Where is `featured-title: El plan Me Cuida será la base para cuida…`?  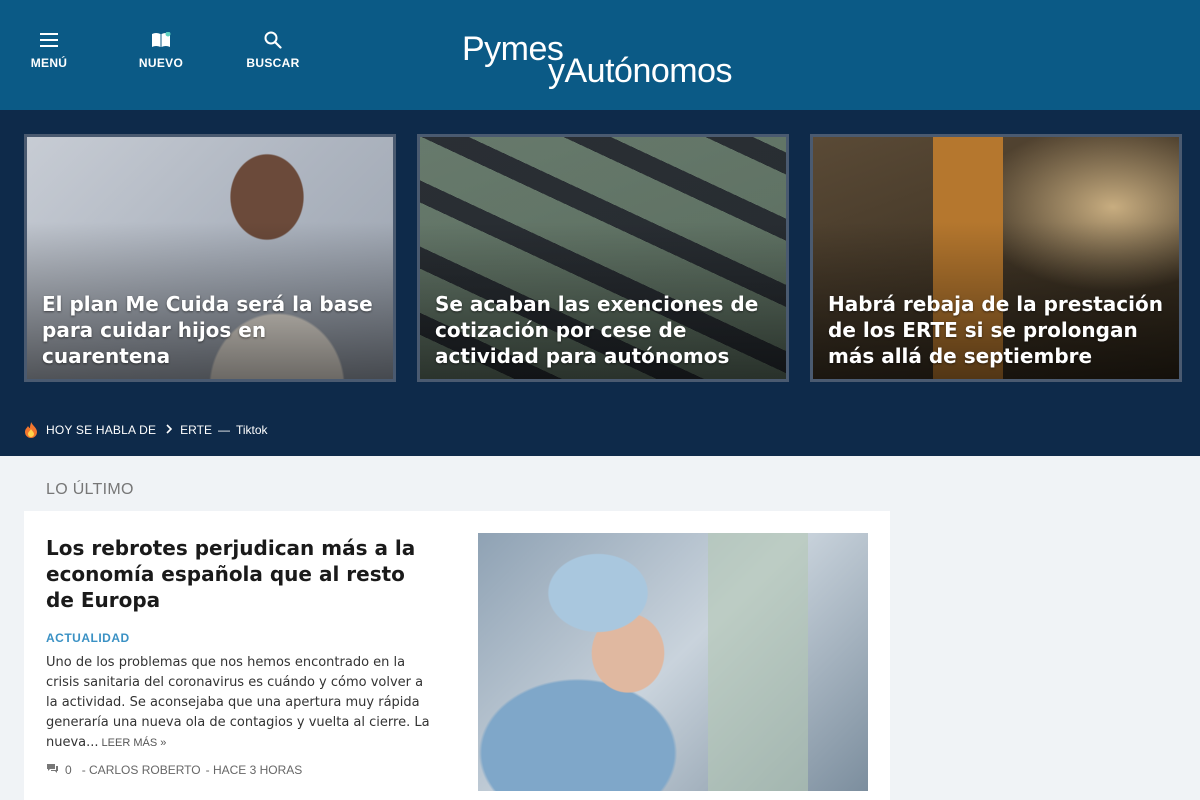 featured-title: El plan Me Cuida será la base para cuida… is located at coordinates (211, 330).